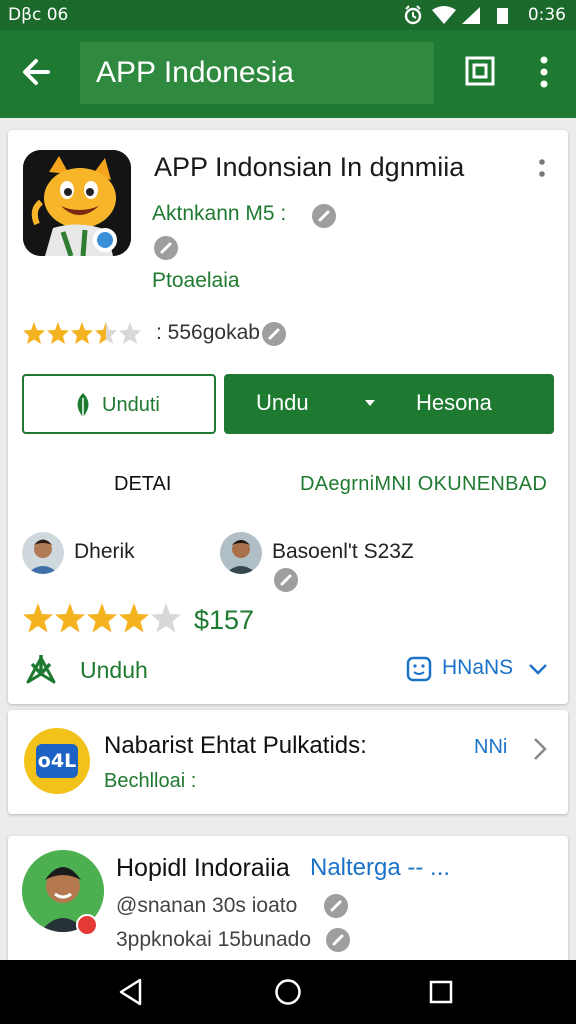 The width and height of the screenshot is (576, 1024). What do you see at coordinates (480, 71) in the screenshot?
I see `scan-icon` at bounding box center [480, 71].